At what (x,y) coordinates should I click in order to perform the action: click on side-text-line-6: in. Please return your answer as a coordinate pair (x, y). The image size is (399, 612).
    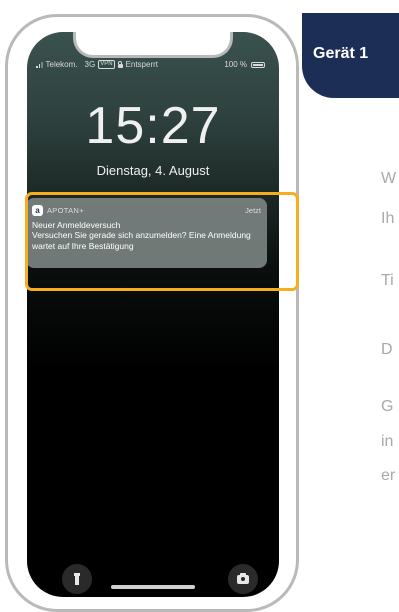
    Looking at the image, I should click on (387, 441).